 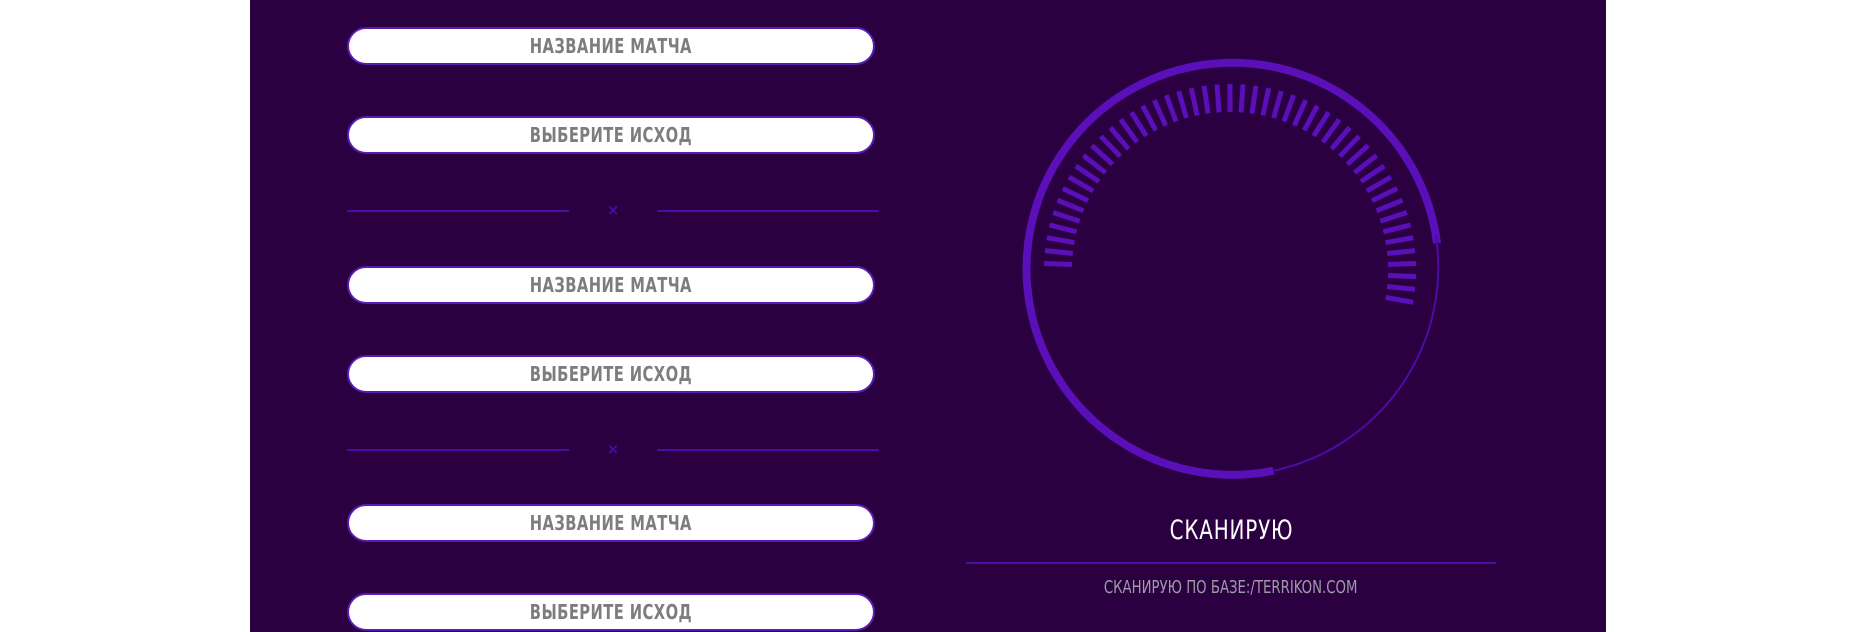 I want to click on match-name-label-1: НАЗВАНИЕ МАТЧА, so click(x=611, y=46).